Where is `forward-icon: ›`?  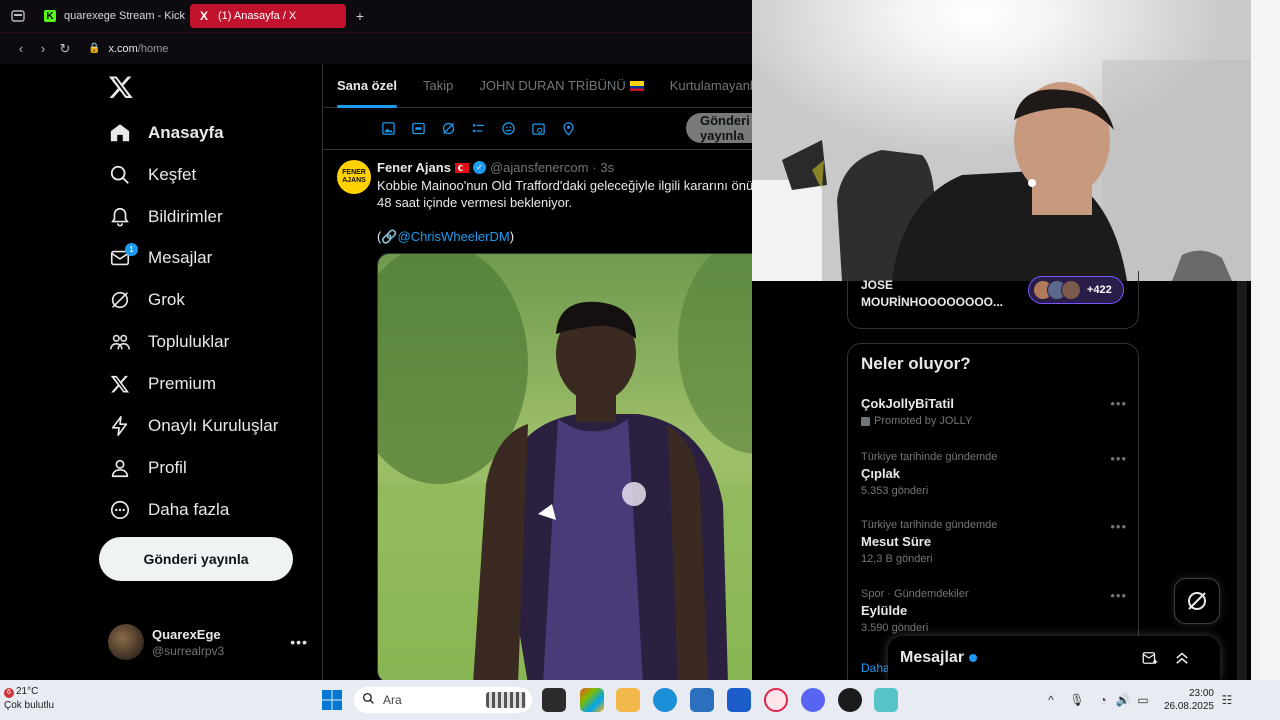
forward-icon: › is located at coordinates (43, 49).